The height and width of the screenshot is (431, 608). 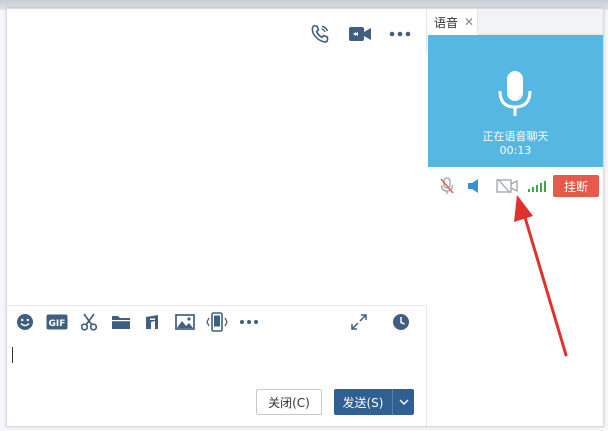 I want to click on speaker-icon, so click(x=474, y=186).